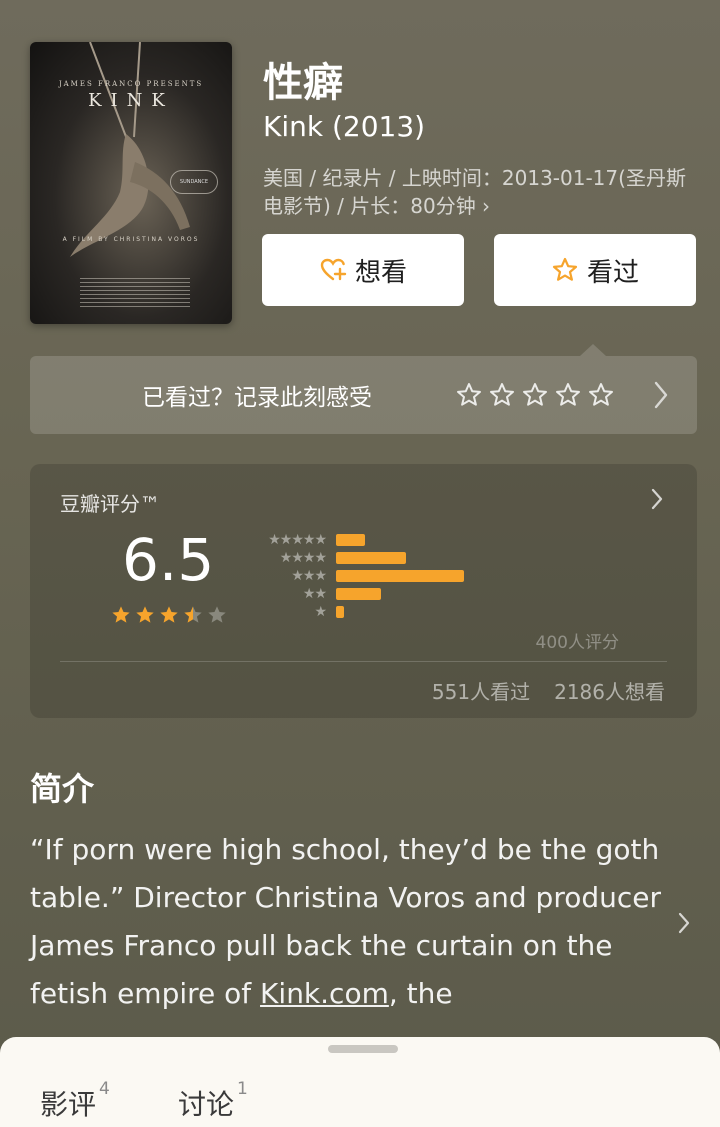 The image size is (720, 1127). What do you see at coordinates (320, 612) in the screenshot?
I see `distribution-star-label: ★` at bounding box center [320, 612].